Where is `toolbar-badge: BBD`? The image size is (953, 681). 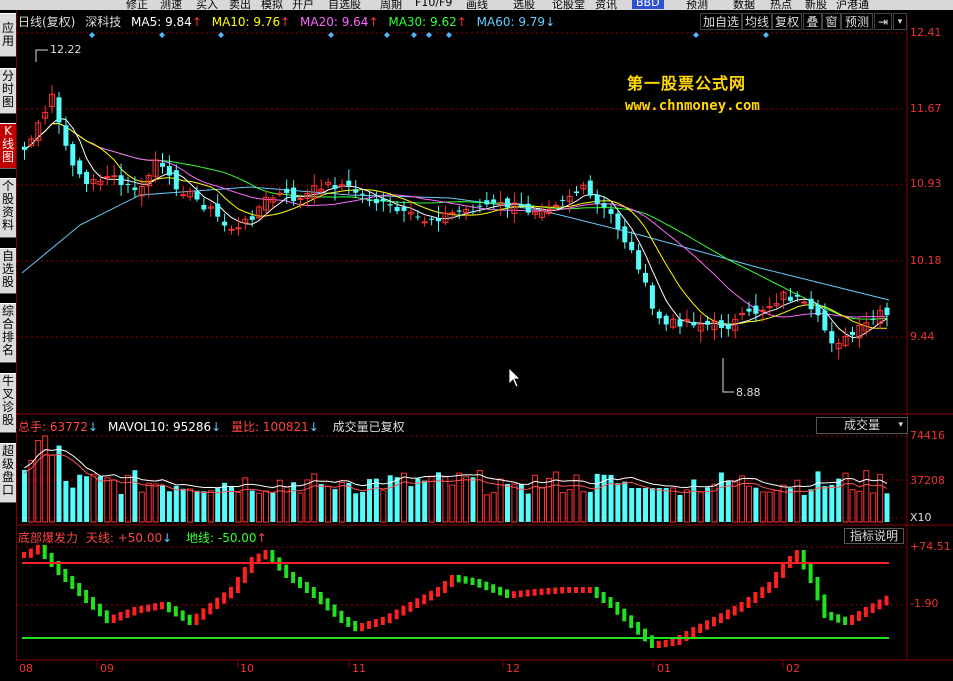
toolbar-badge: BBD is located at coordinates (648, 4).